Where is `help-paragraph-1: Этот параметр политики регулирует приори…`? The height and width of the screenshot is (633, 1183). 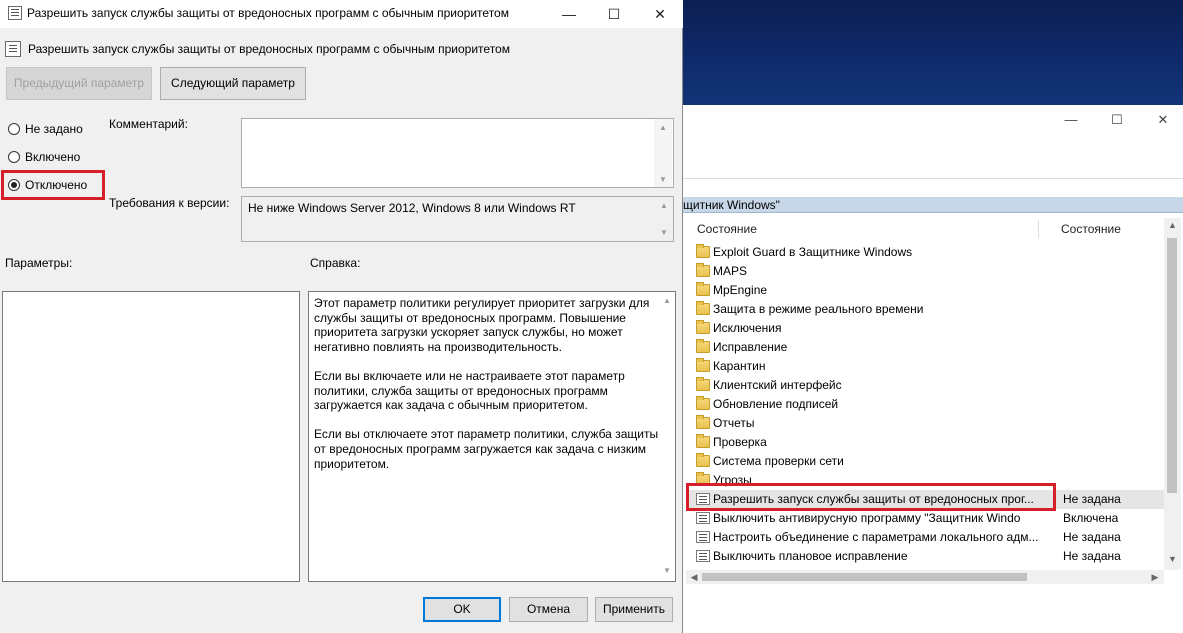
help-paragraph-1: Этот параметр политики регулирует приори… is located at coordinates (482, 325).